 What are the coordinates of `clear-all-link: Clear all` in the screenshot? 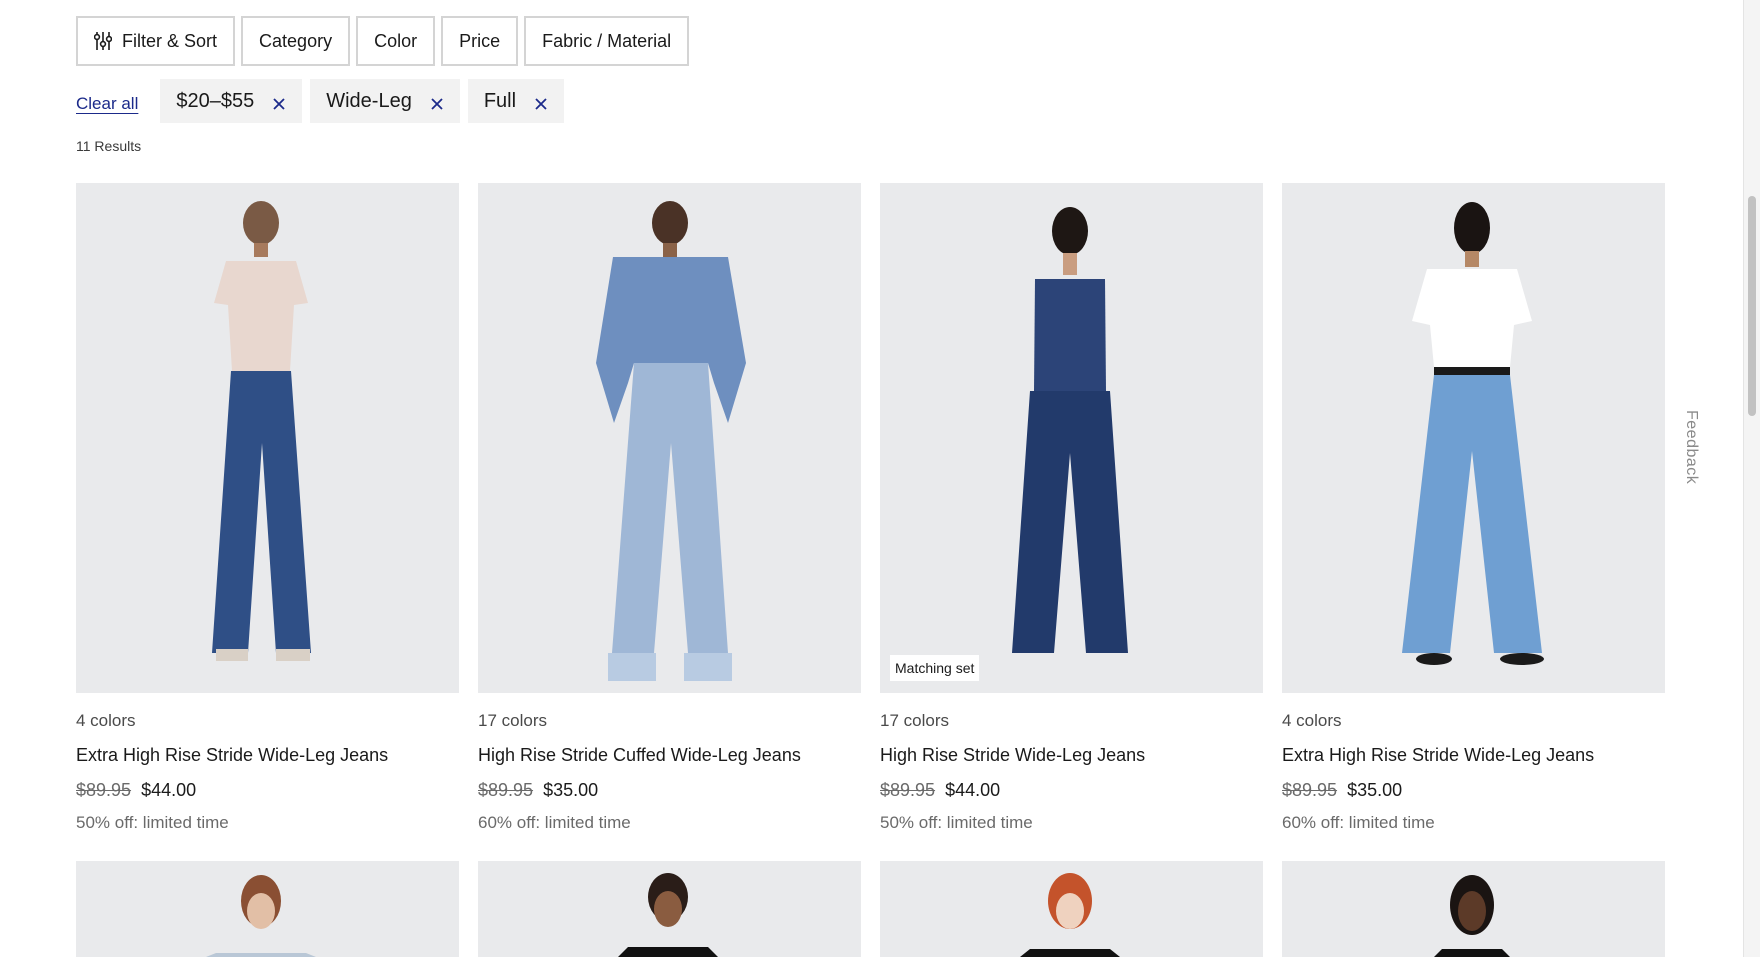 It's located at (107, 104).